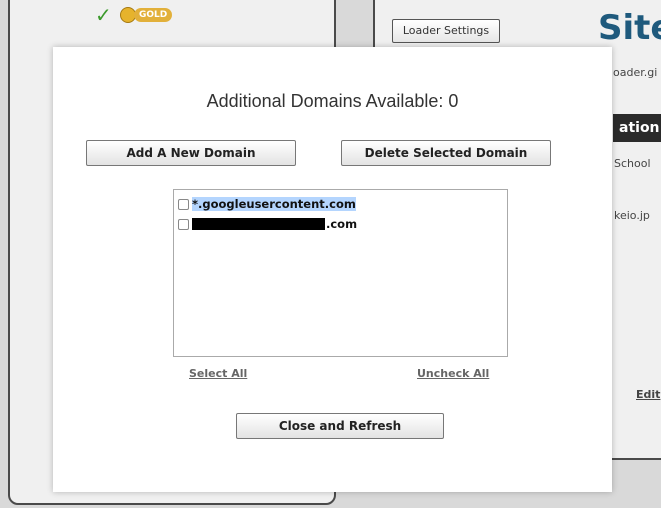 This screenshot has width=661, height=508. I want to click on select-all-link: Select All, so click(218, 373).